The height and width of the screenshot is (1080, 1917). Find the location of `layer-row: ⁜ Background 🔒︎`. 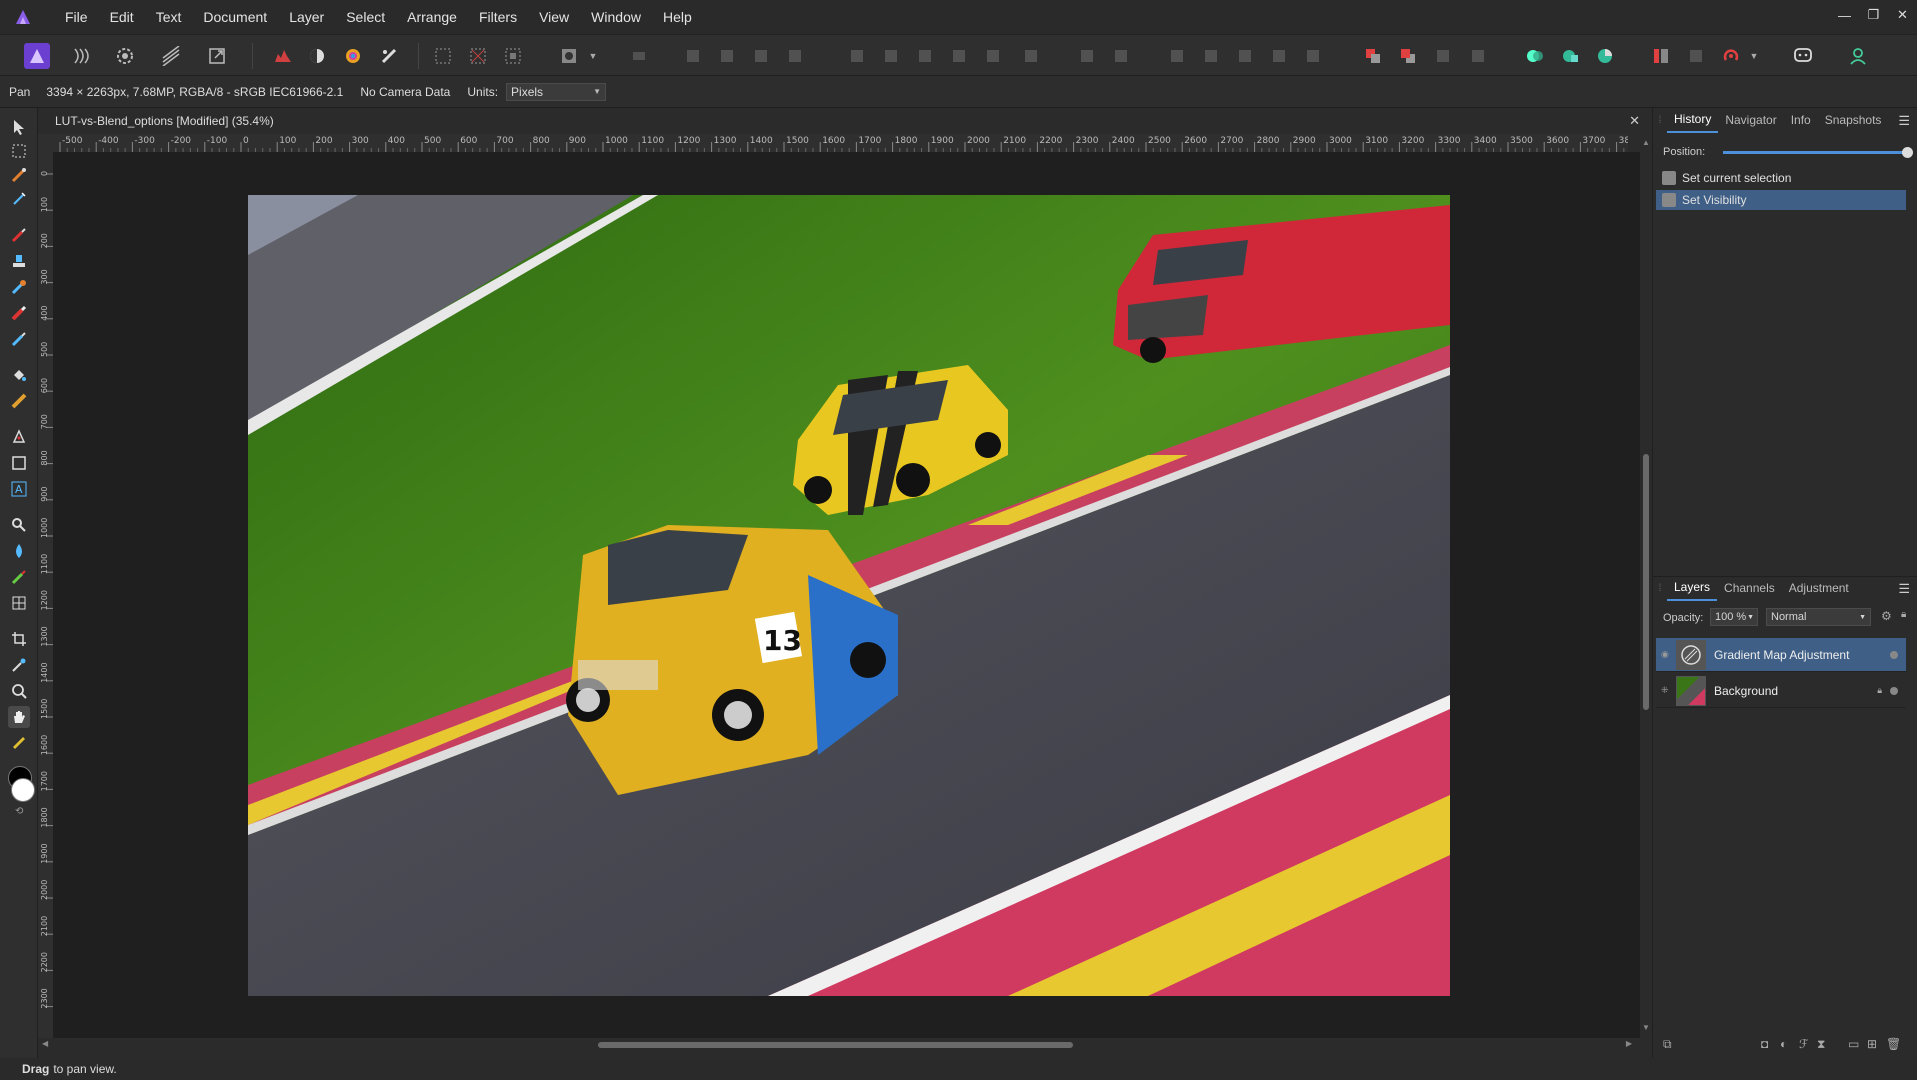

layer-row: ⁜ Background 🔒︎ is located at coordinates (1781, 691).